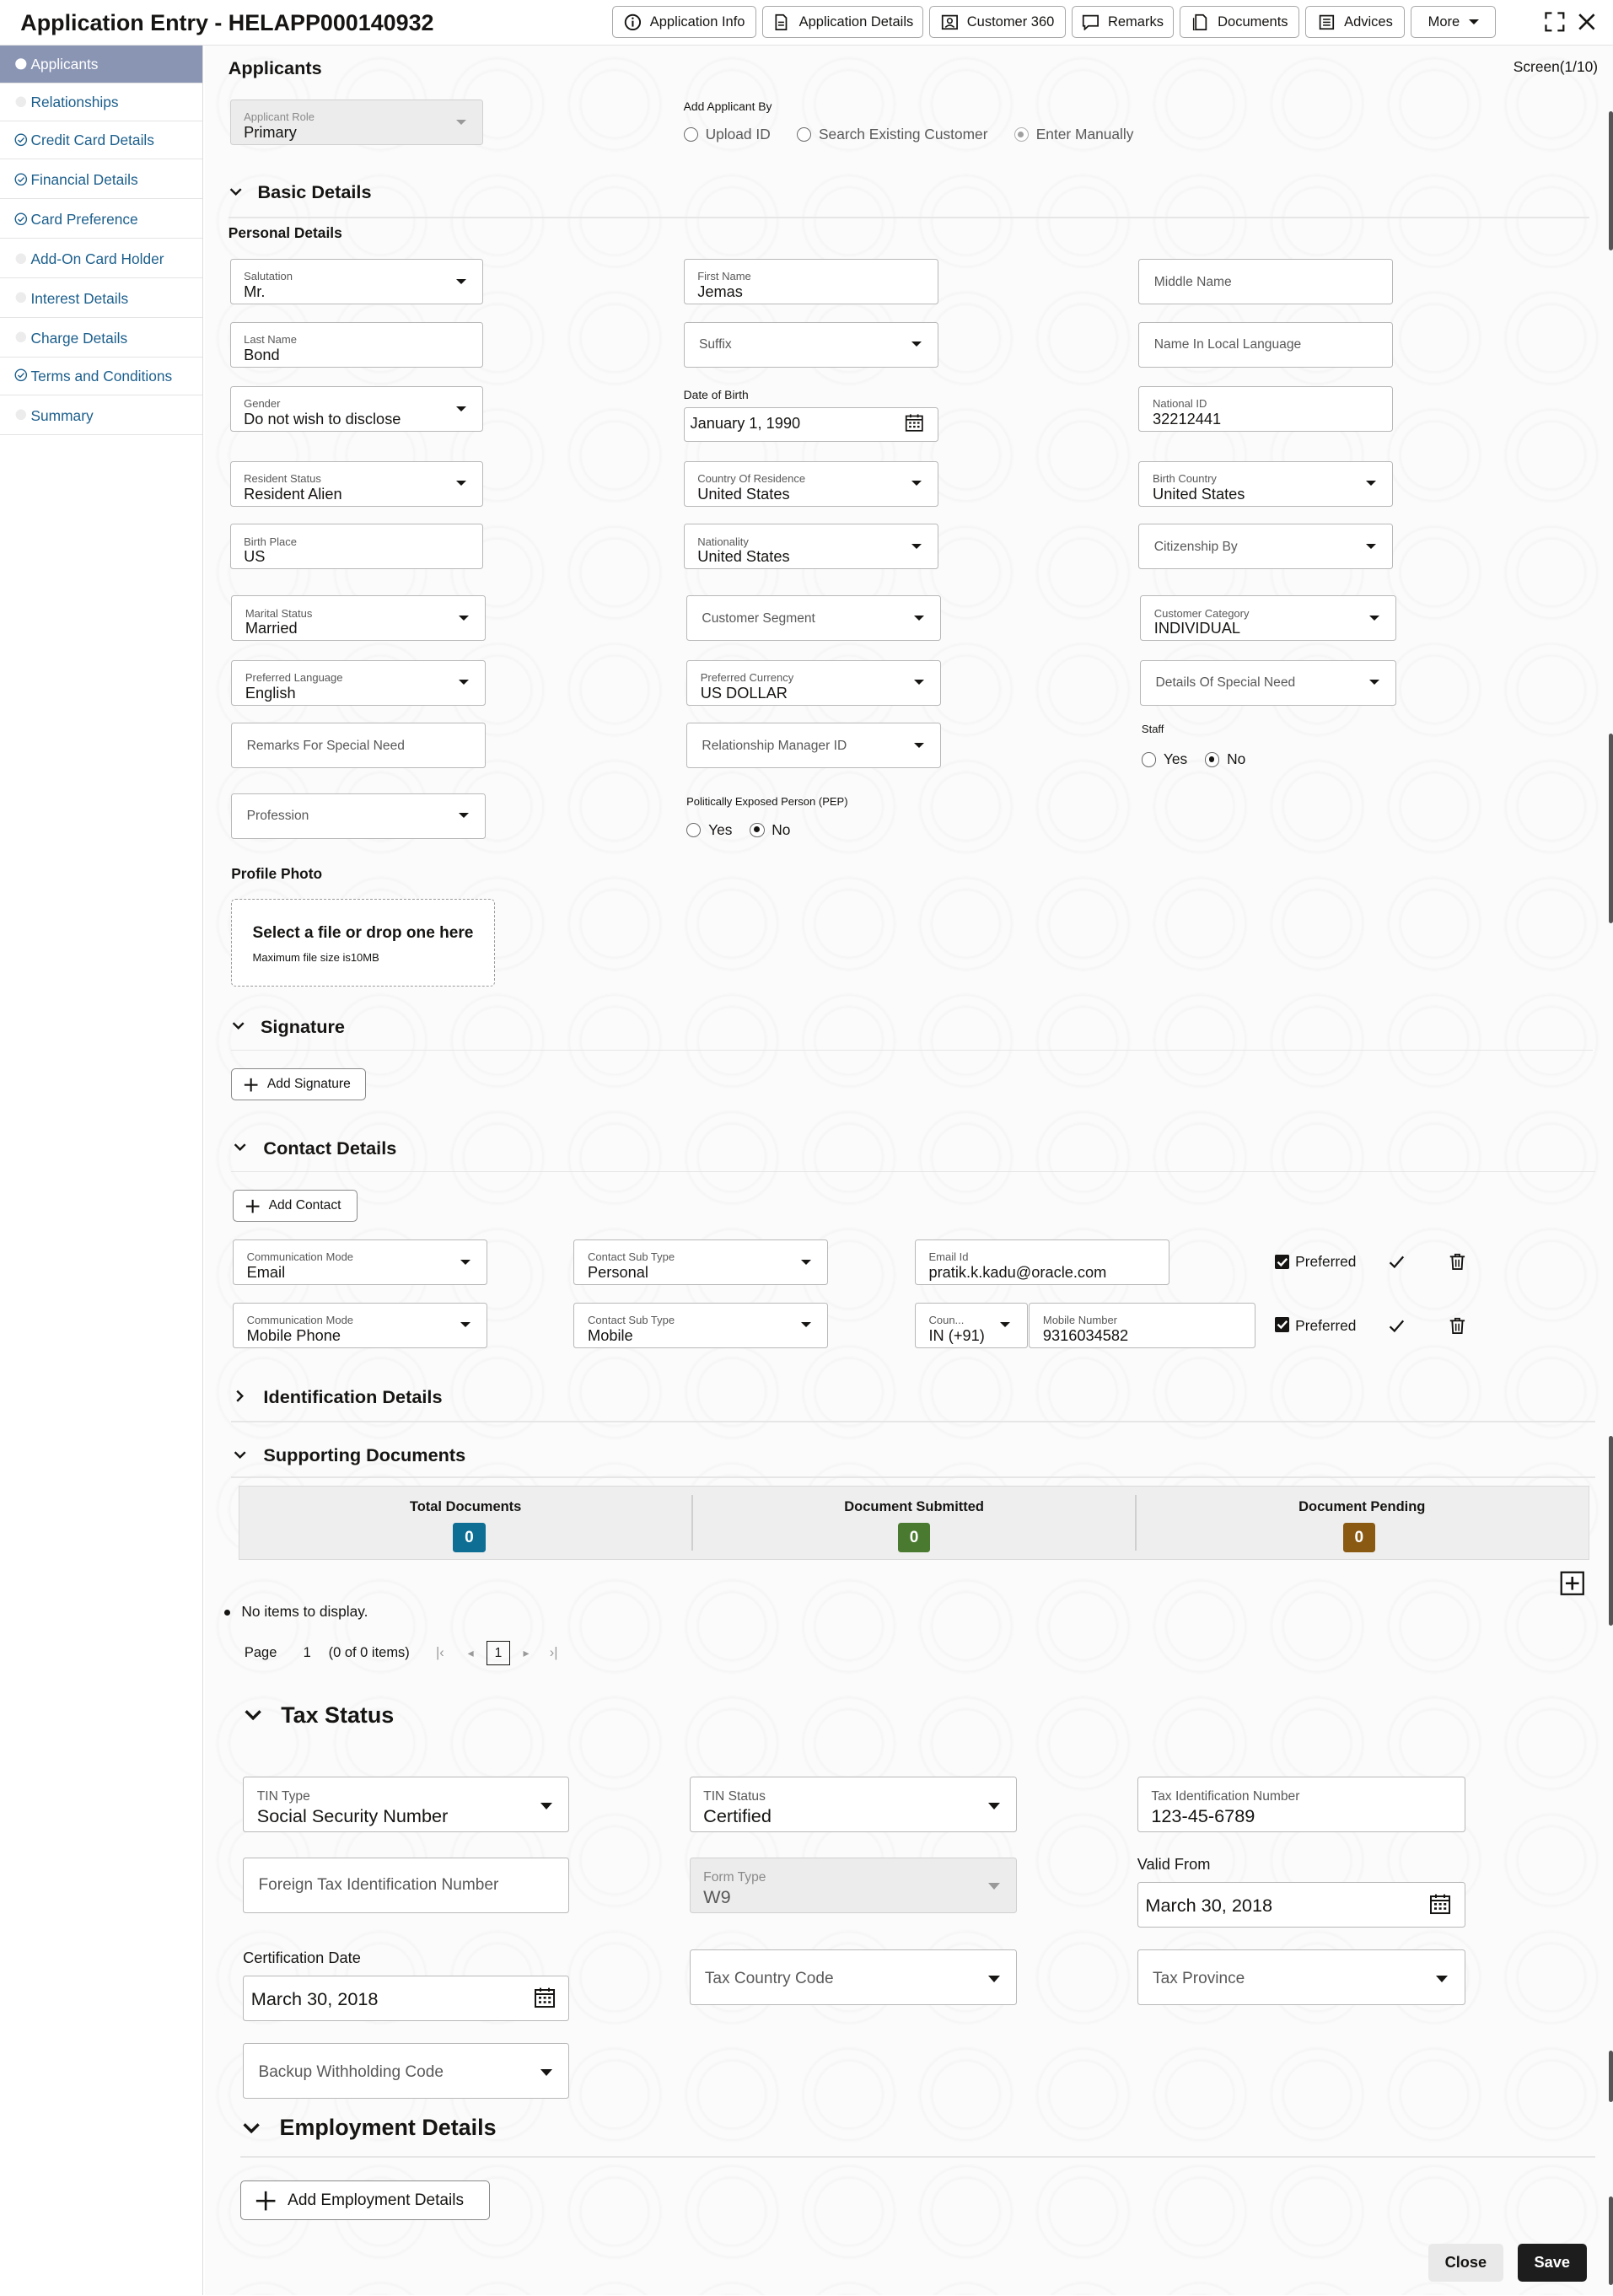 The width and height of the screenshot is (1613, 2296). What do you see at coordinates (814, 682) in the screenshot?
I see `preferred-currency-select: Preferred Currency US DOLLAR` at bounding box center [814, 682].